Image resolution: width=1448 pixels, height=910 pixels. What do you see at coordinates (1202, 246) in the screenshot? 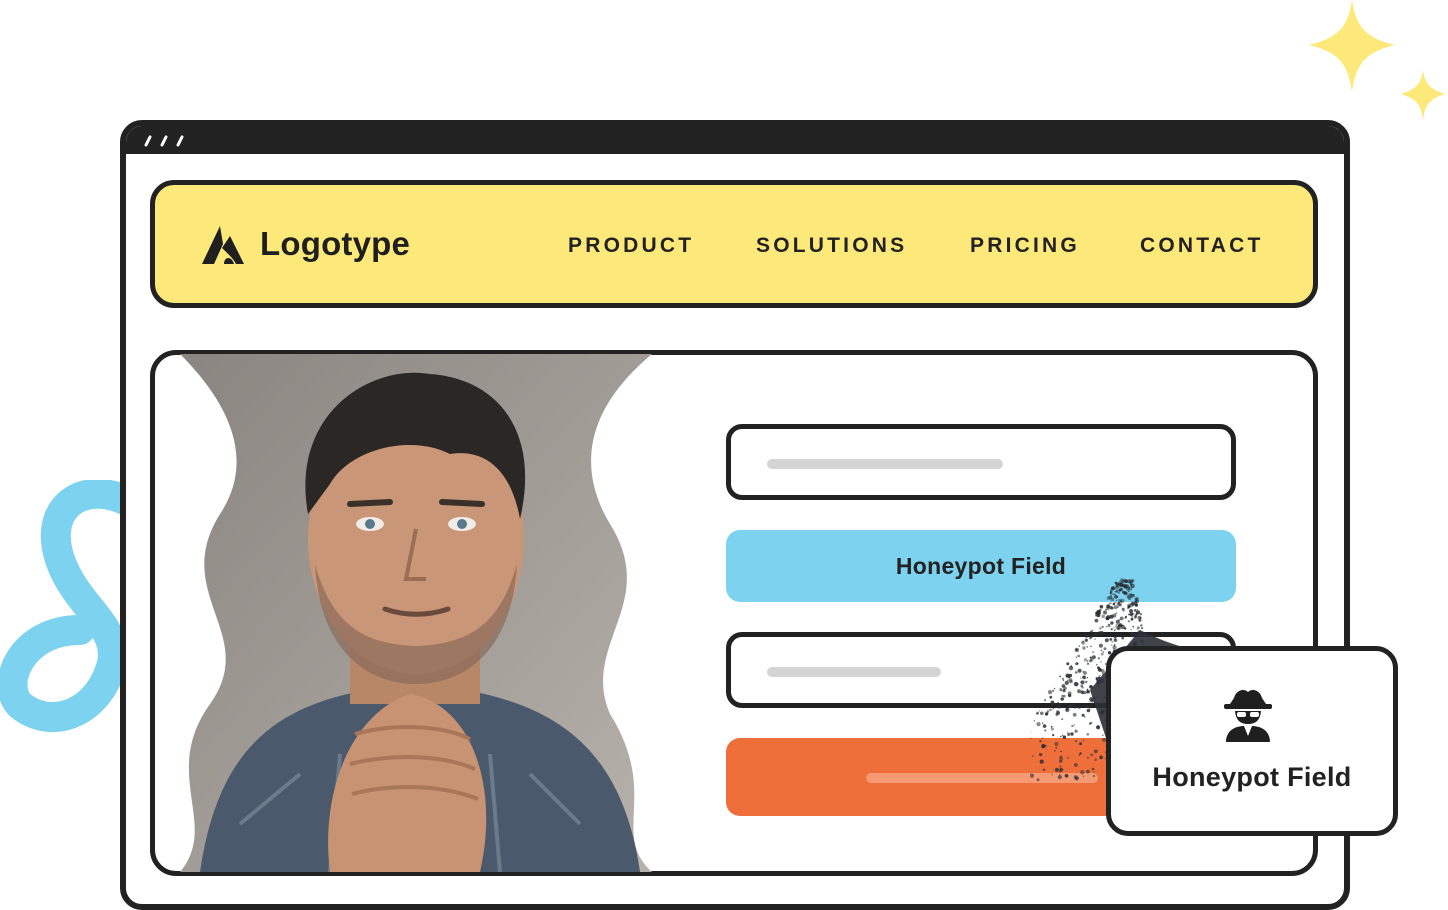
I see `nav-item-contact: CONTACT` at bounding box center [1202, 246].